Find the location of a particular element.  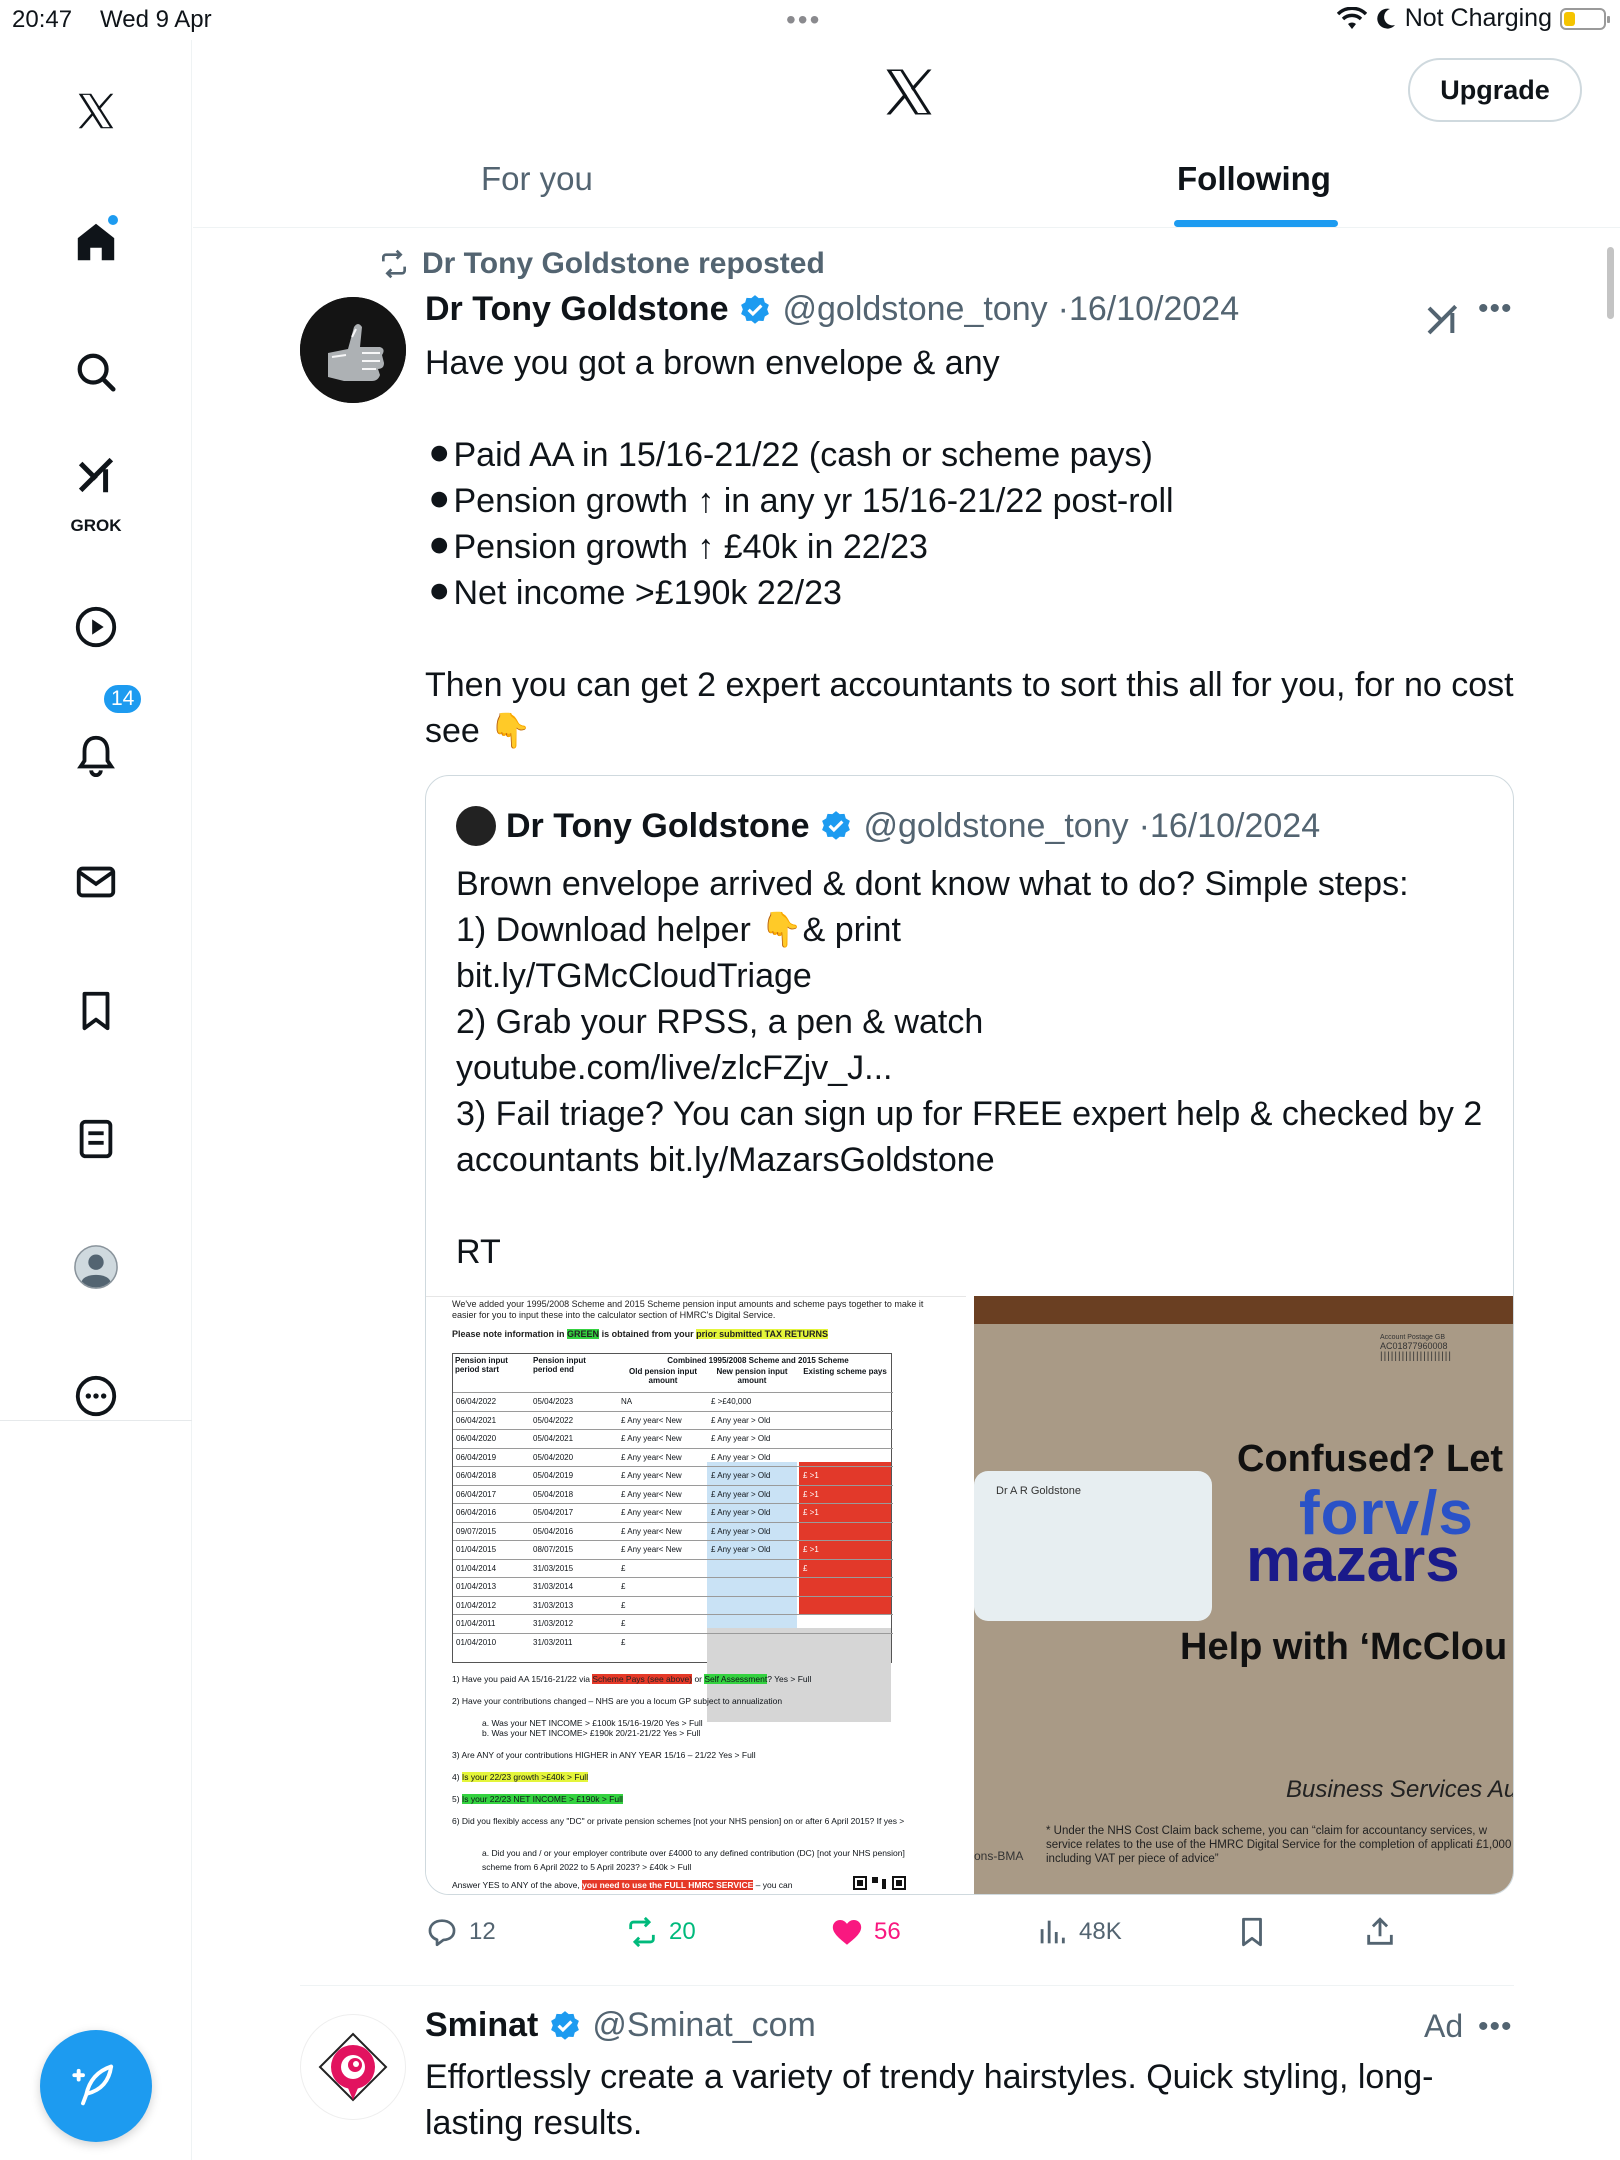

bookmark-icon is located at coordinates (1252, 1932).